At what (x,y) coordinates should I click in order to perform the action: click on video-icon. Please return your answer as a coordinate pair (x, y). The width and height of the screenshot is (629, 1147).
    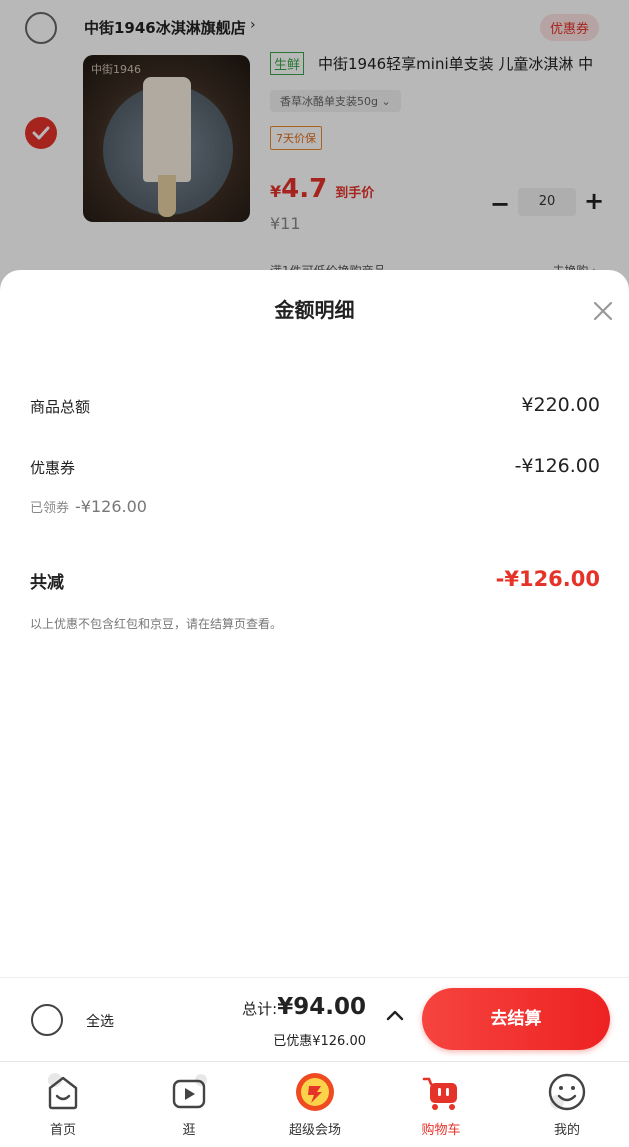
    Looking at the image, I should click on (189, 1091).